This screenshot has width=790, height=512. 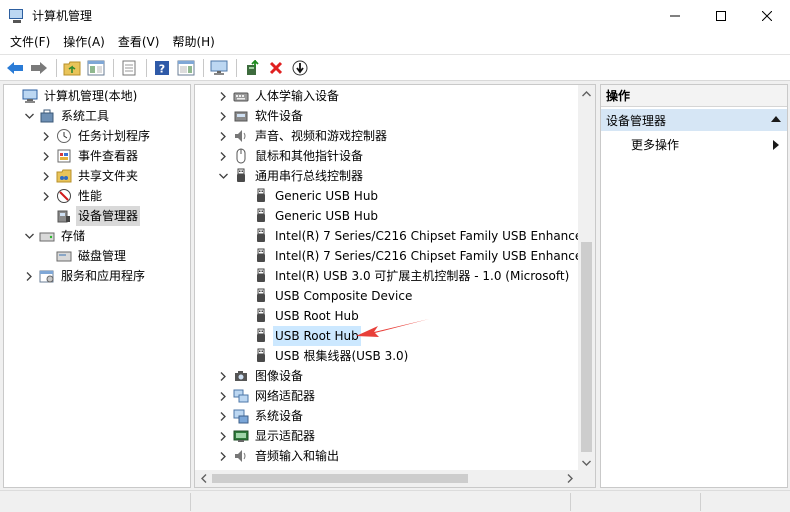 I want to click on scroll-down-button, so click(x=586, y=462).